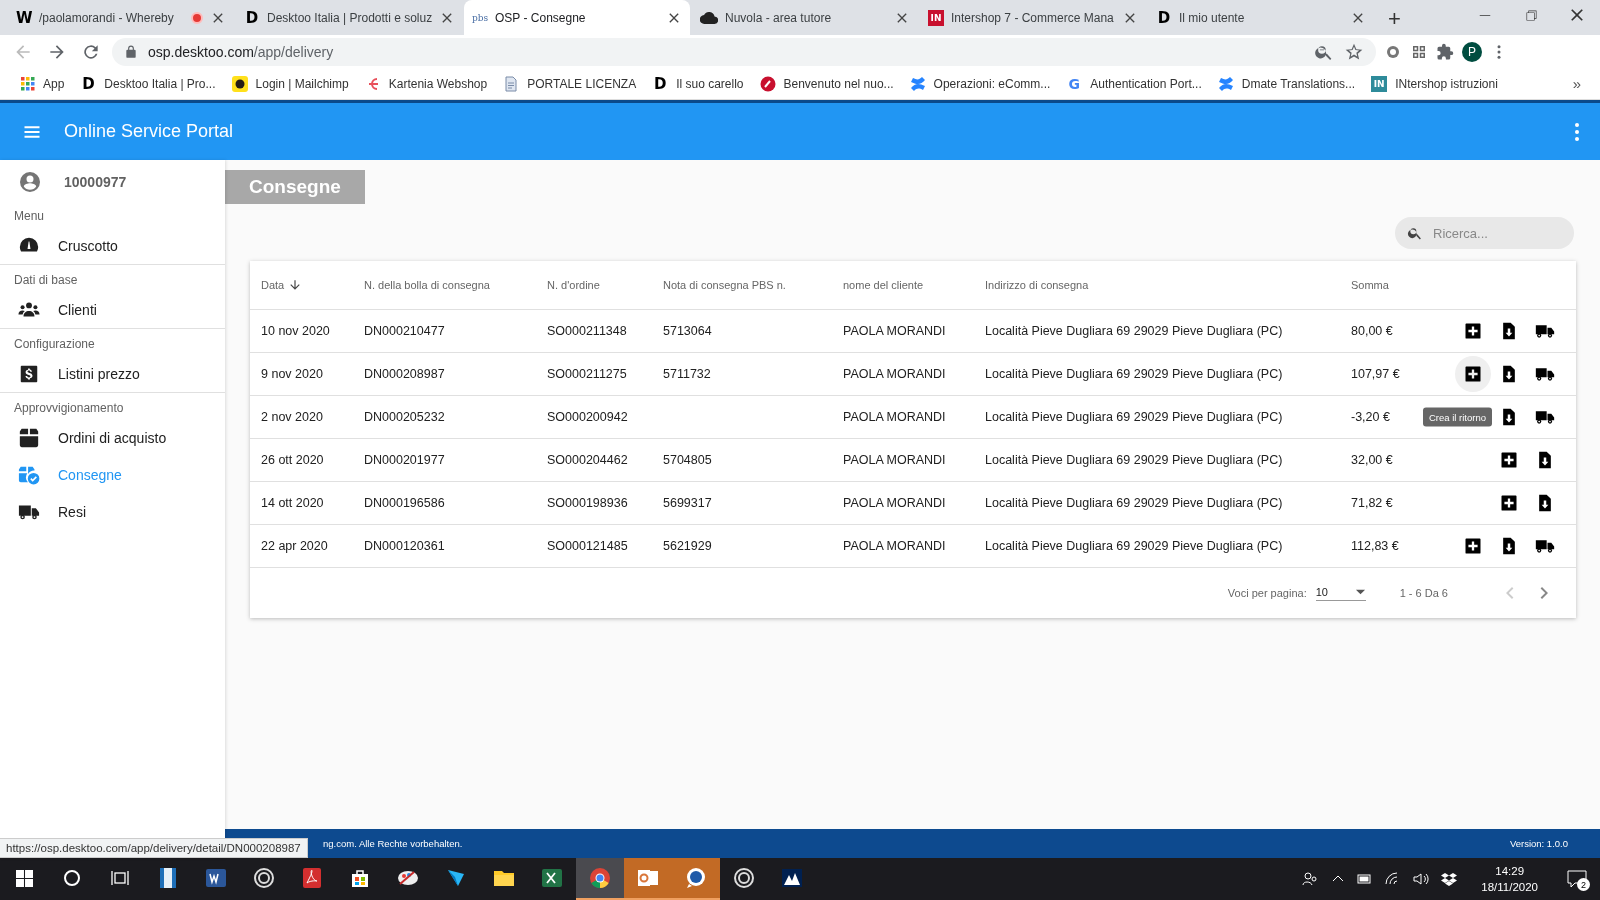  I want to click on table-cell: DN000120361, so click(404, 546).